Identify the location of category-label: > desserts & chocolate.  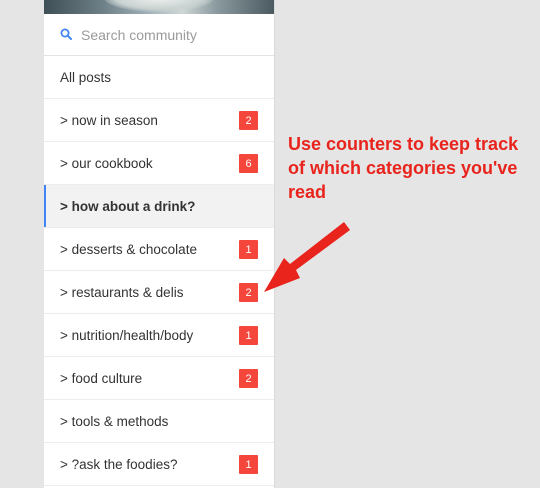
(128, 249).